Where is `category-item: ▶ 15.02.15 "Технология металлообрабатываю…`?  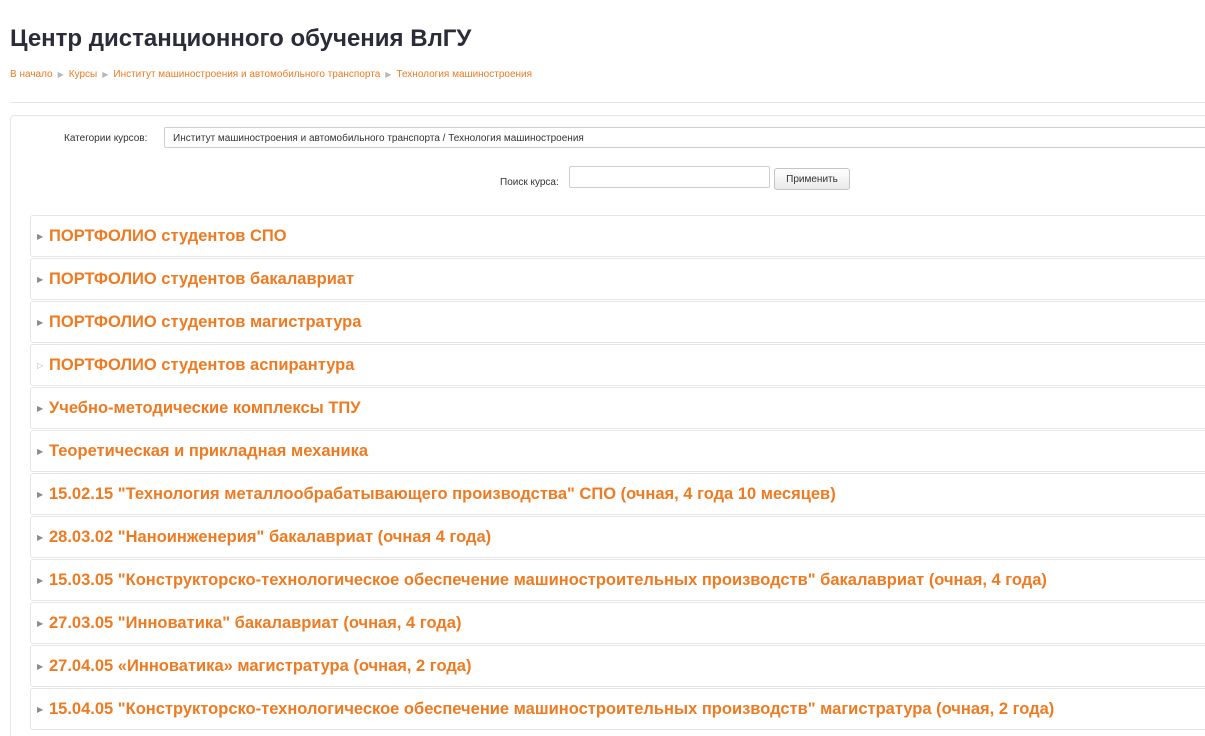
category-item: ▶ 15.02.15 "Технология металлообрабатываю… is located at coordinates (617, 494).